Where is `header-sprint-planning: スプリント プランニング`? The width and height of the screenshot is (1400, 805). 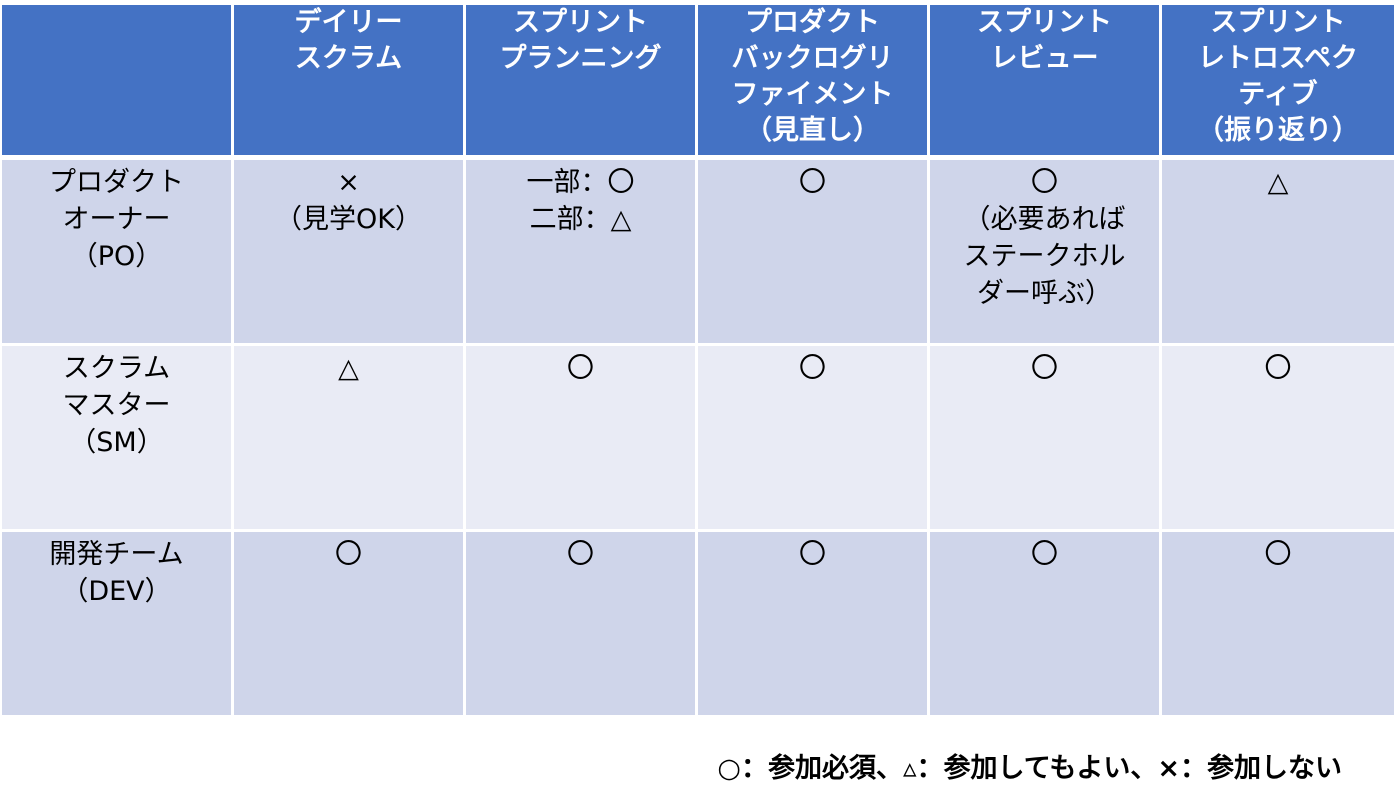
header-sprint-planning: スプリント プランニング is located at coordinates (582, 82).